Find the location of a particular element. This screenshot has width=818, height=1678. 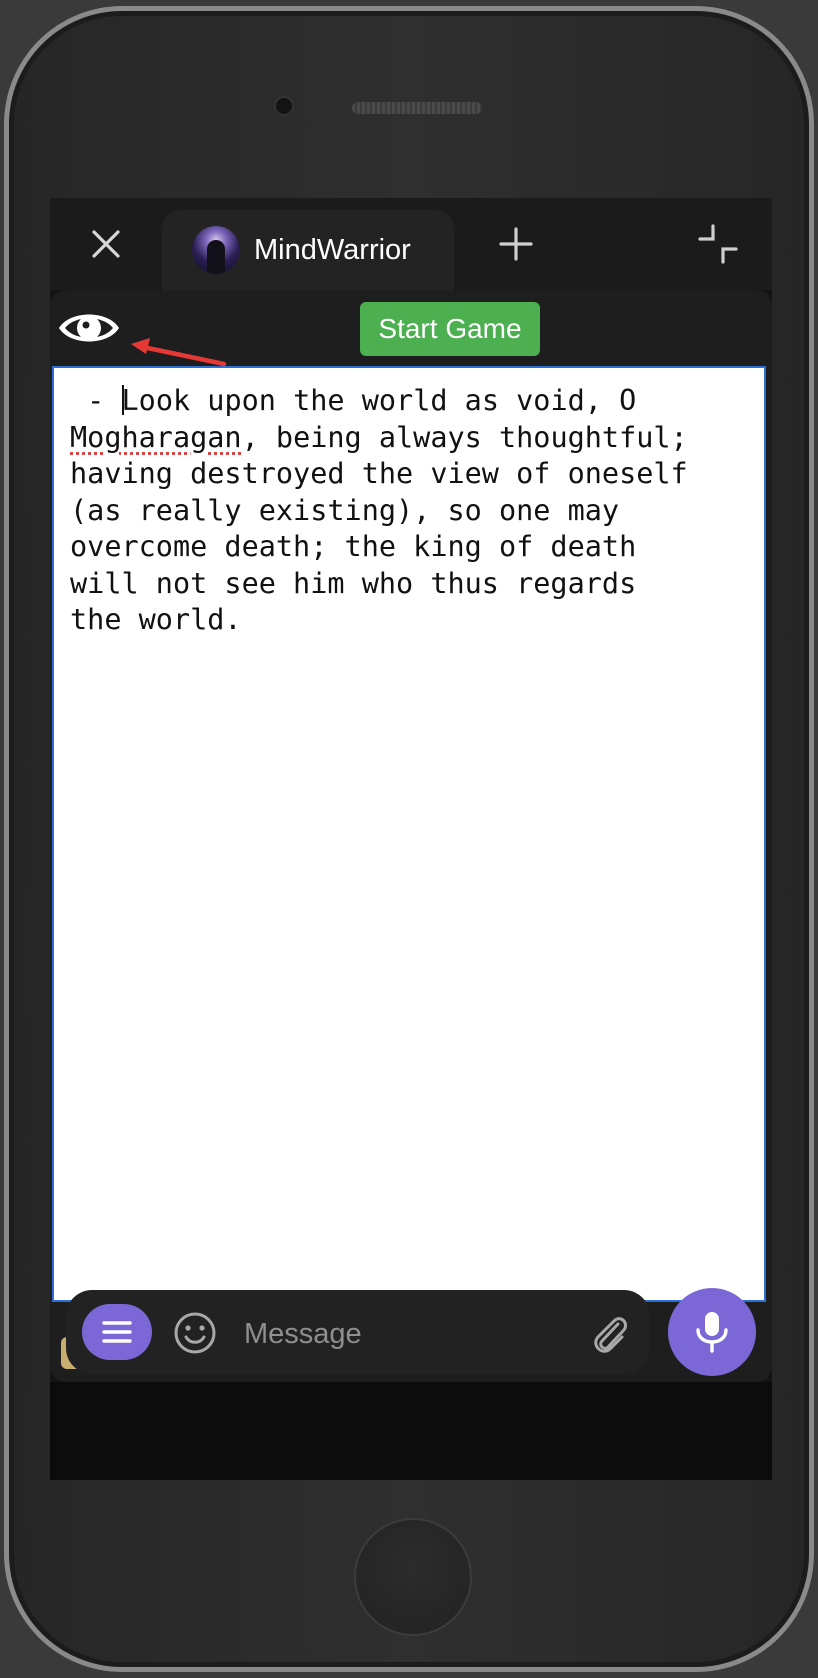

menu-button is located at coordinates (117, 1332).